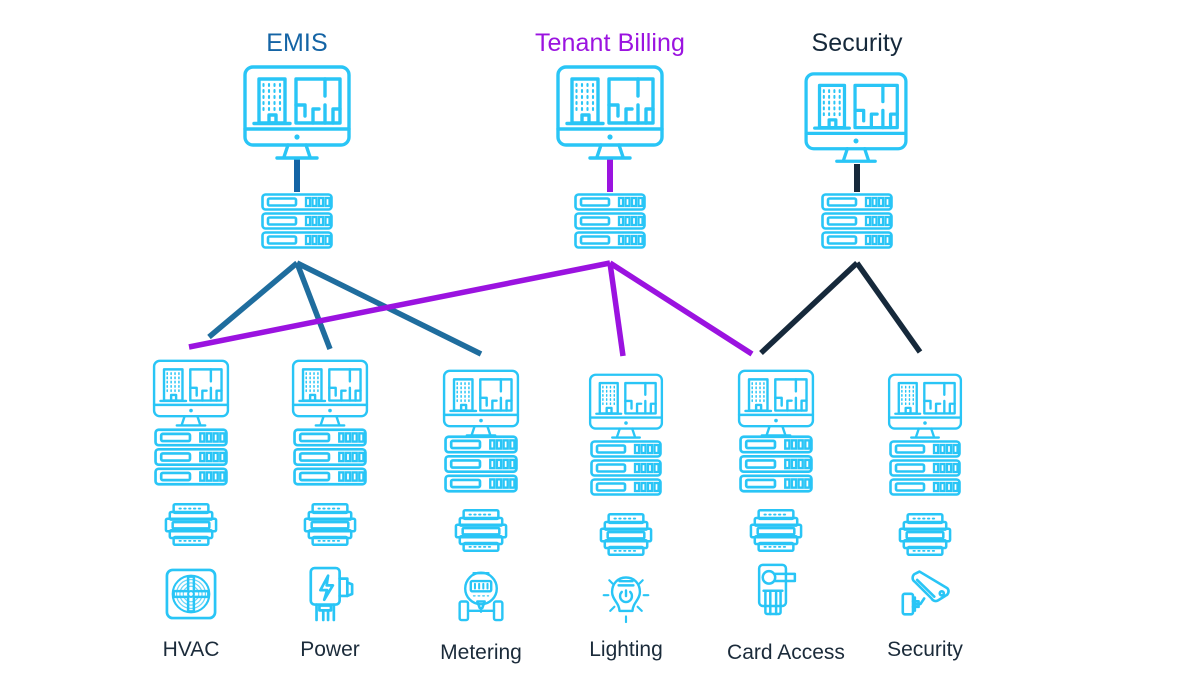 This screenshot has width=1200, height=686. I want to click on system-monitor-tenant-billing, so click(610, 113).